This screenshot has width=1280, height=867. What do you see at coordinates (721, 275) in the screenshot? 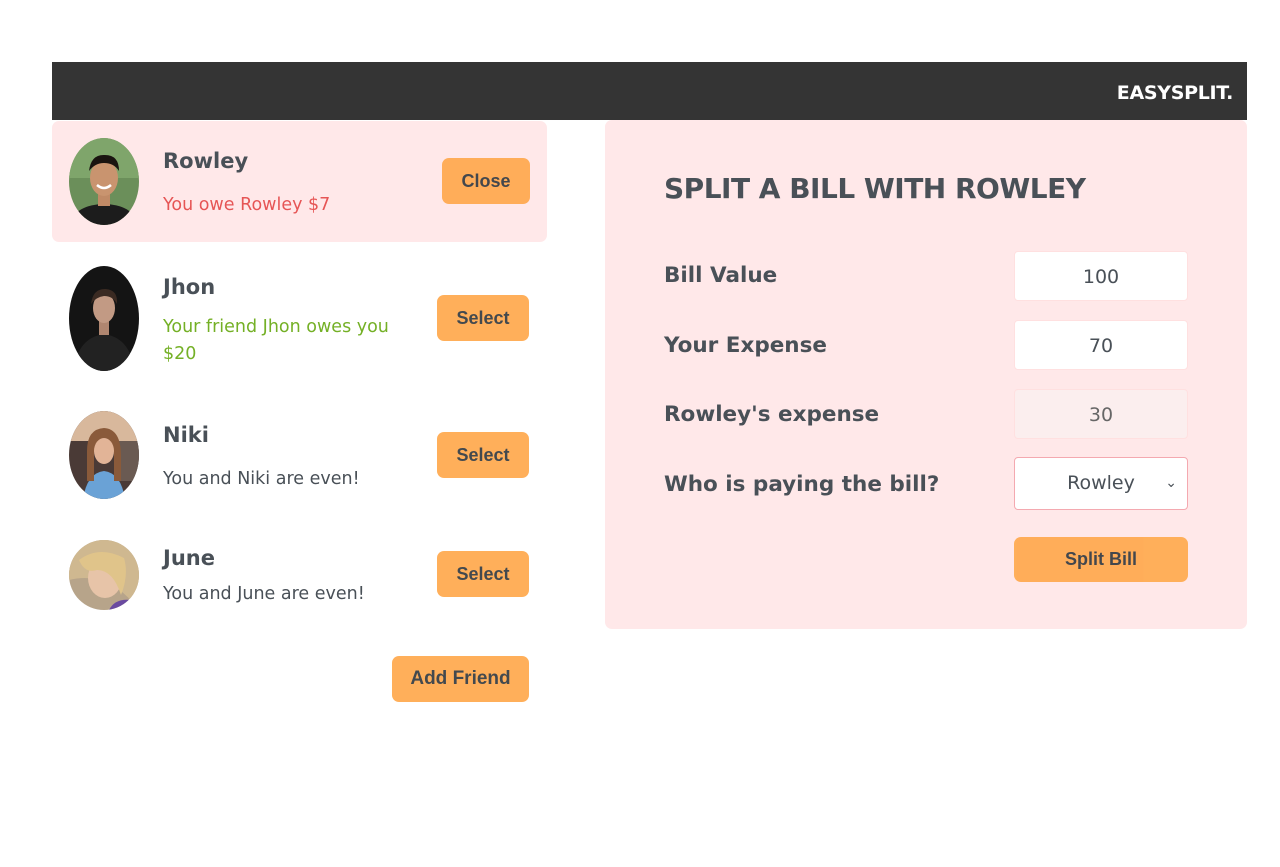
I see `bill-value-label: Bill Value` at bounding box center [721, 275].